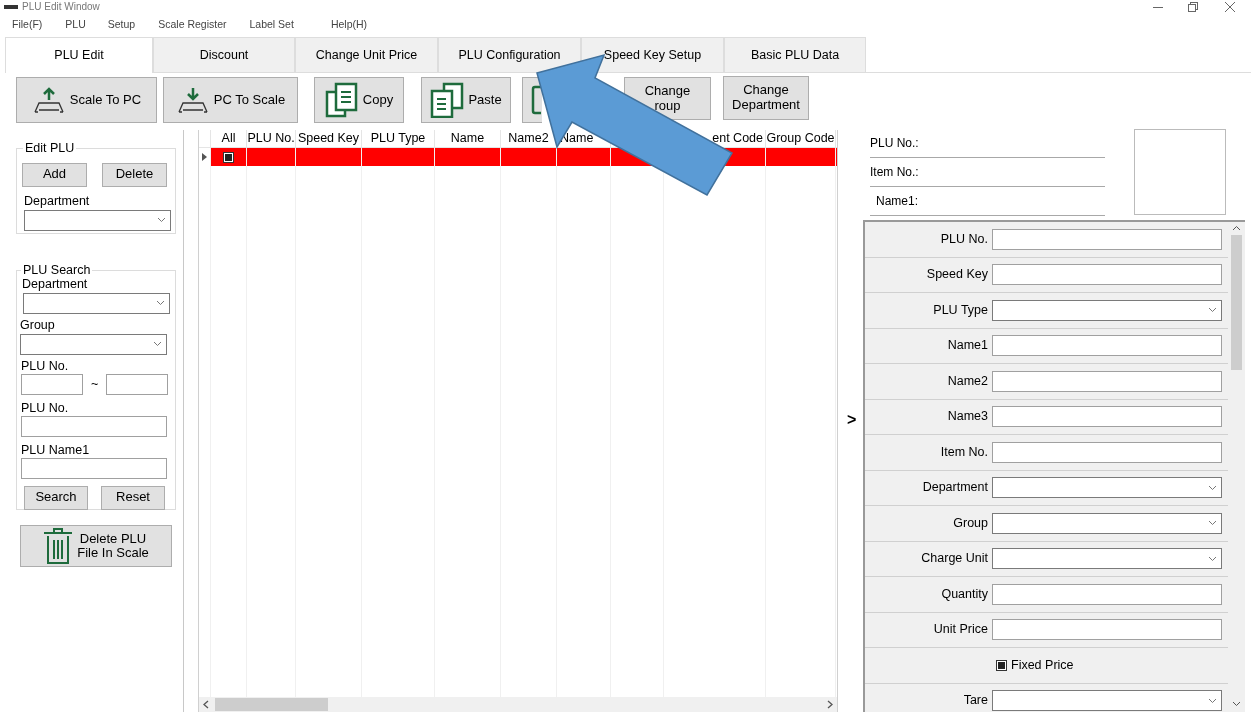 The width and height of the screenshot is (1251, 712). Describe the element at coordinates (894, 143) in the screenshot. I see `info-label: PLU No.:` at that location.